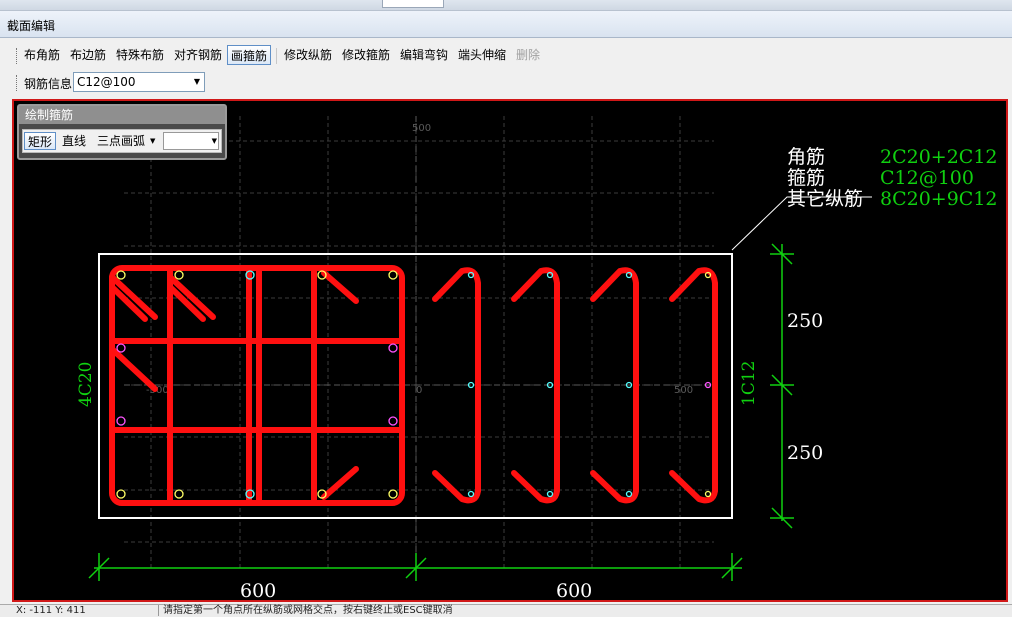 This screenshot has height=617, width=1012. What do you see at coordinates (508, 83) in the screenshot?
I see `rebar-info-toolbar: 钢筋信息 C12@100 ▼` at bounding box center [508, 83].